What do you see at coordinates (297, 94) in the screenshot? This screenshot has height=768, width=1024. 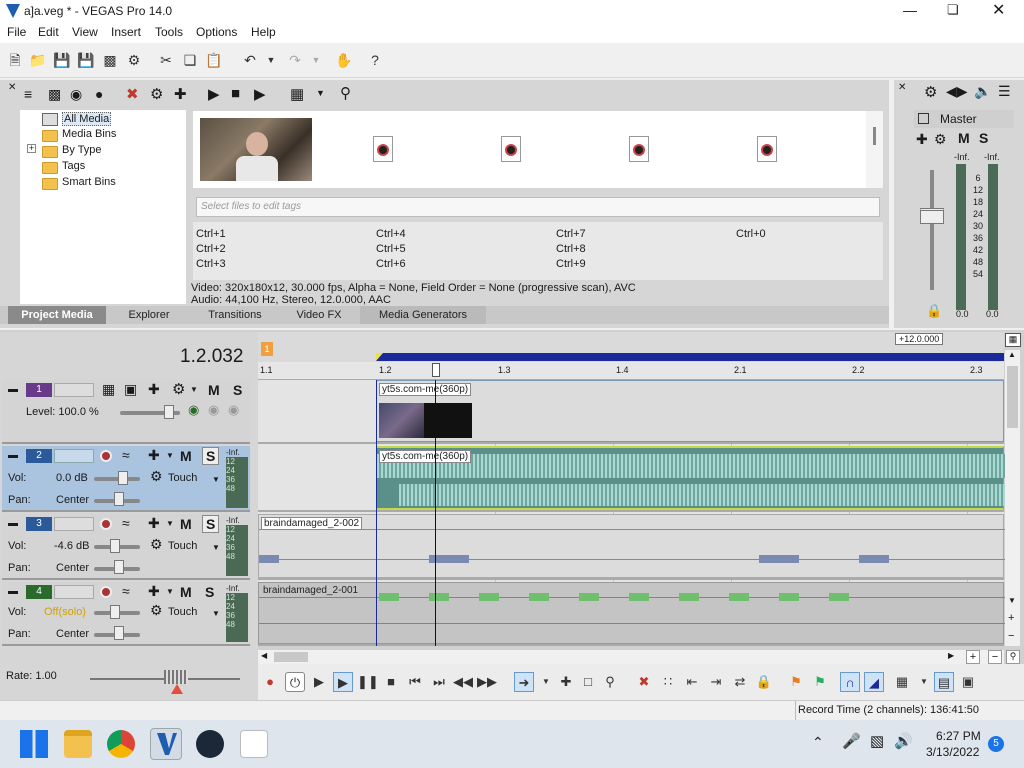 I see `views-icon: ▦` at bounding box center [297, 94].